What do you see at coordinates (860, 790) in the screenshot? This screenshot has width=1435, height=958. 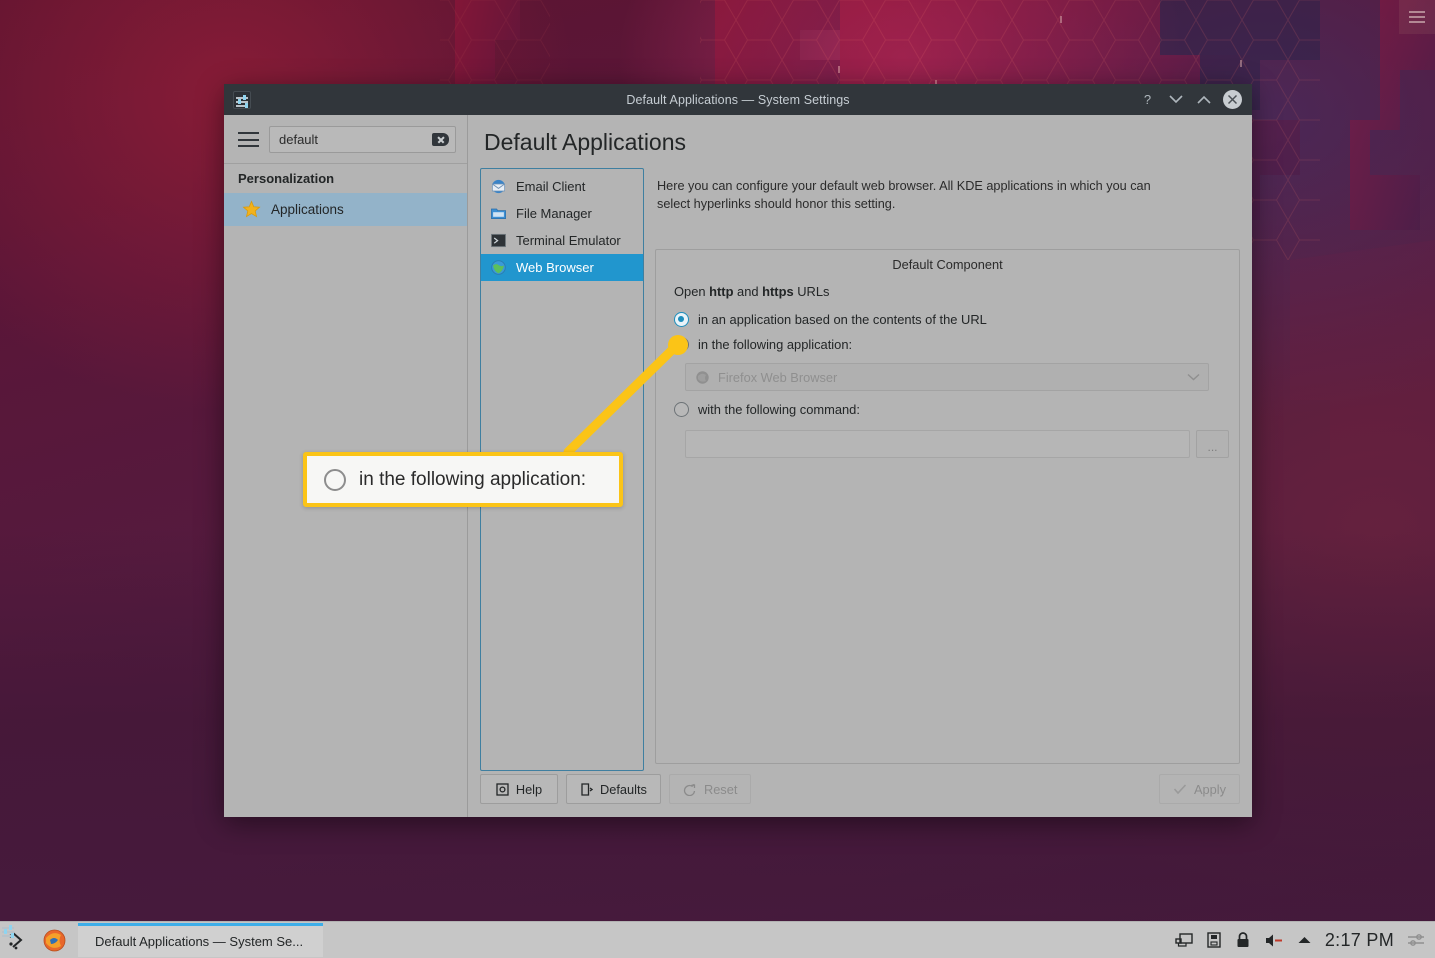 I see `dialog-button-bar: Help Defaults Reset Apply` at bounding box center [860, 790].